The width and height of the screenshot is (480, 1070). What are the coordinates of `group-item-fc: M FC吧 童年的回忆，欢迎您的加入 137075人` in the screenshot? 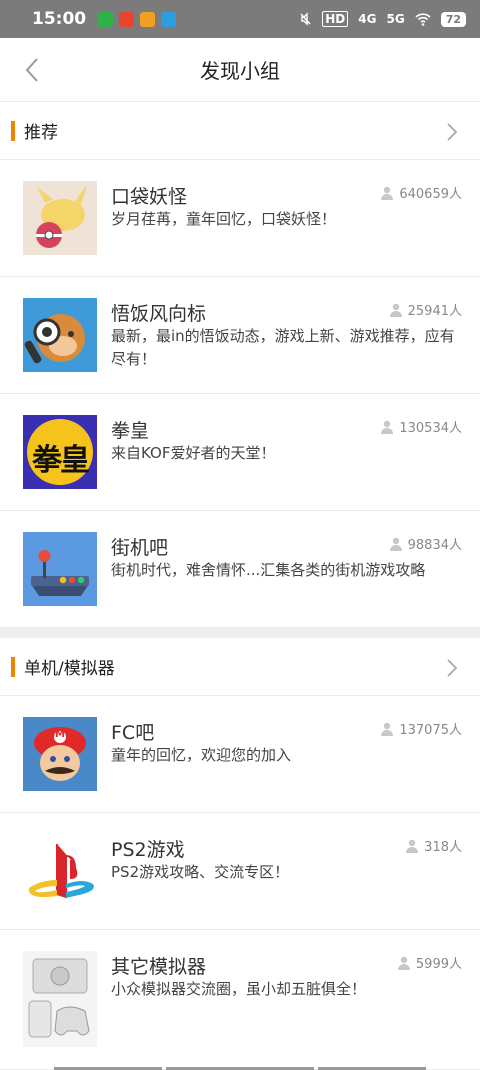 It's located at (240, 754).